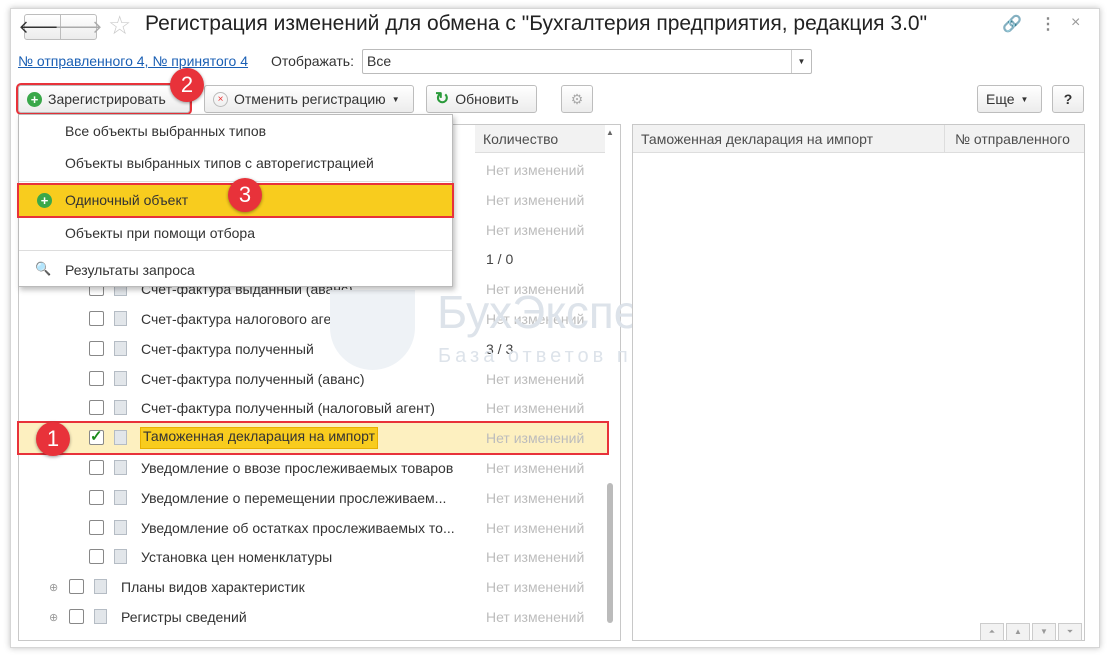 The height and width of the screenshot is (657, 1110). I want to click on gear-icon: ⚙, so click(577, 98).